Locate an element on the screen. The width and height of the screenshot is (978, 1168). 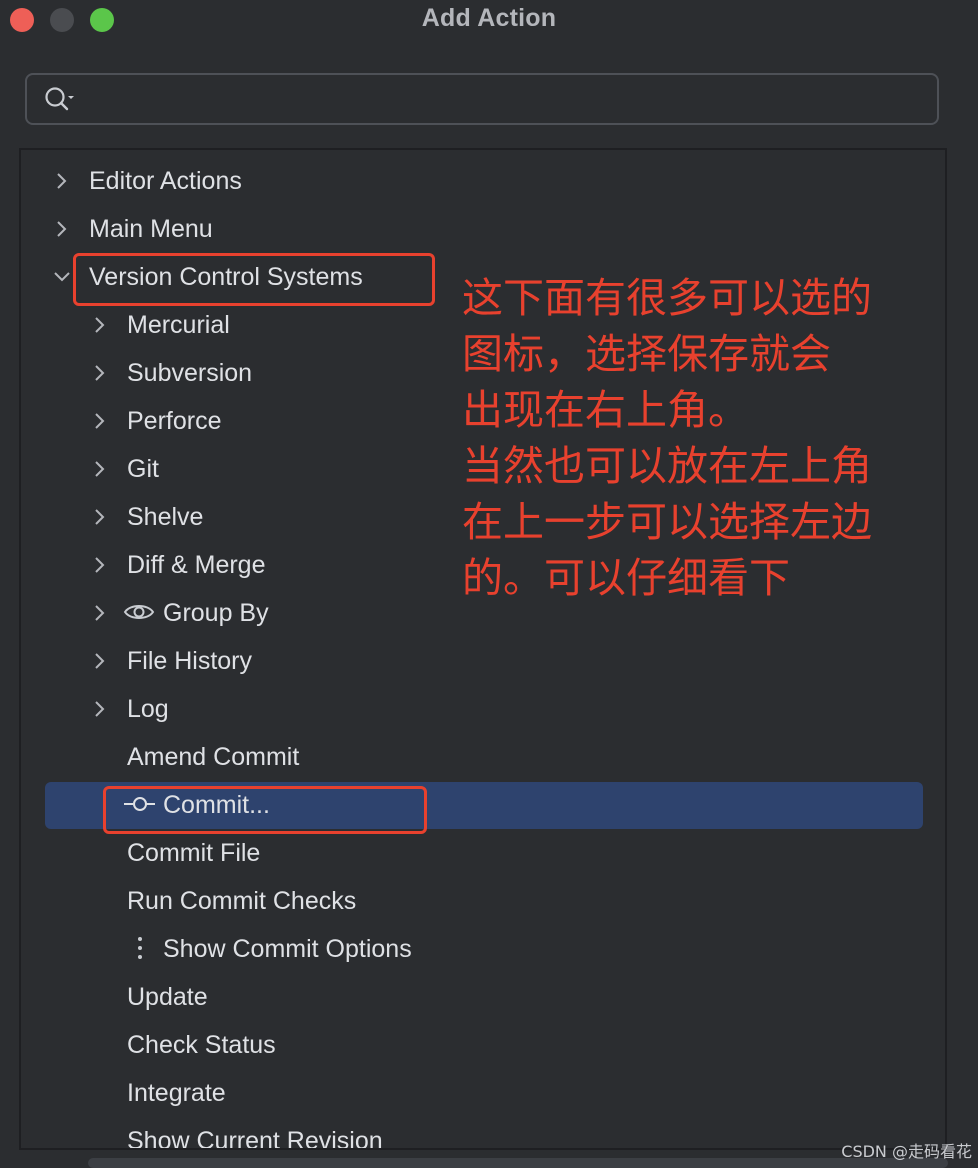
search-field is located at coordinates (482, 99).